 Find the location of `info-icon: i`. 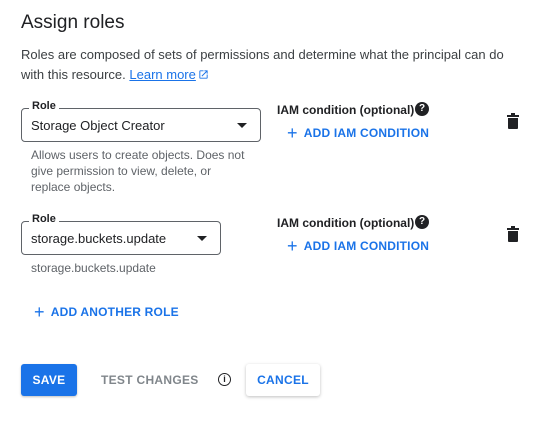

info-icon: i is located at coordinates (224, 379).